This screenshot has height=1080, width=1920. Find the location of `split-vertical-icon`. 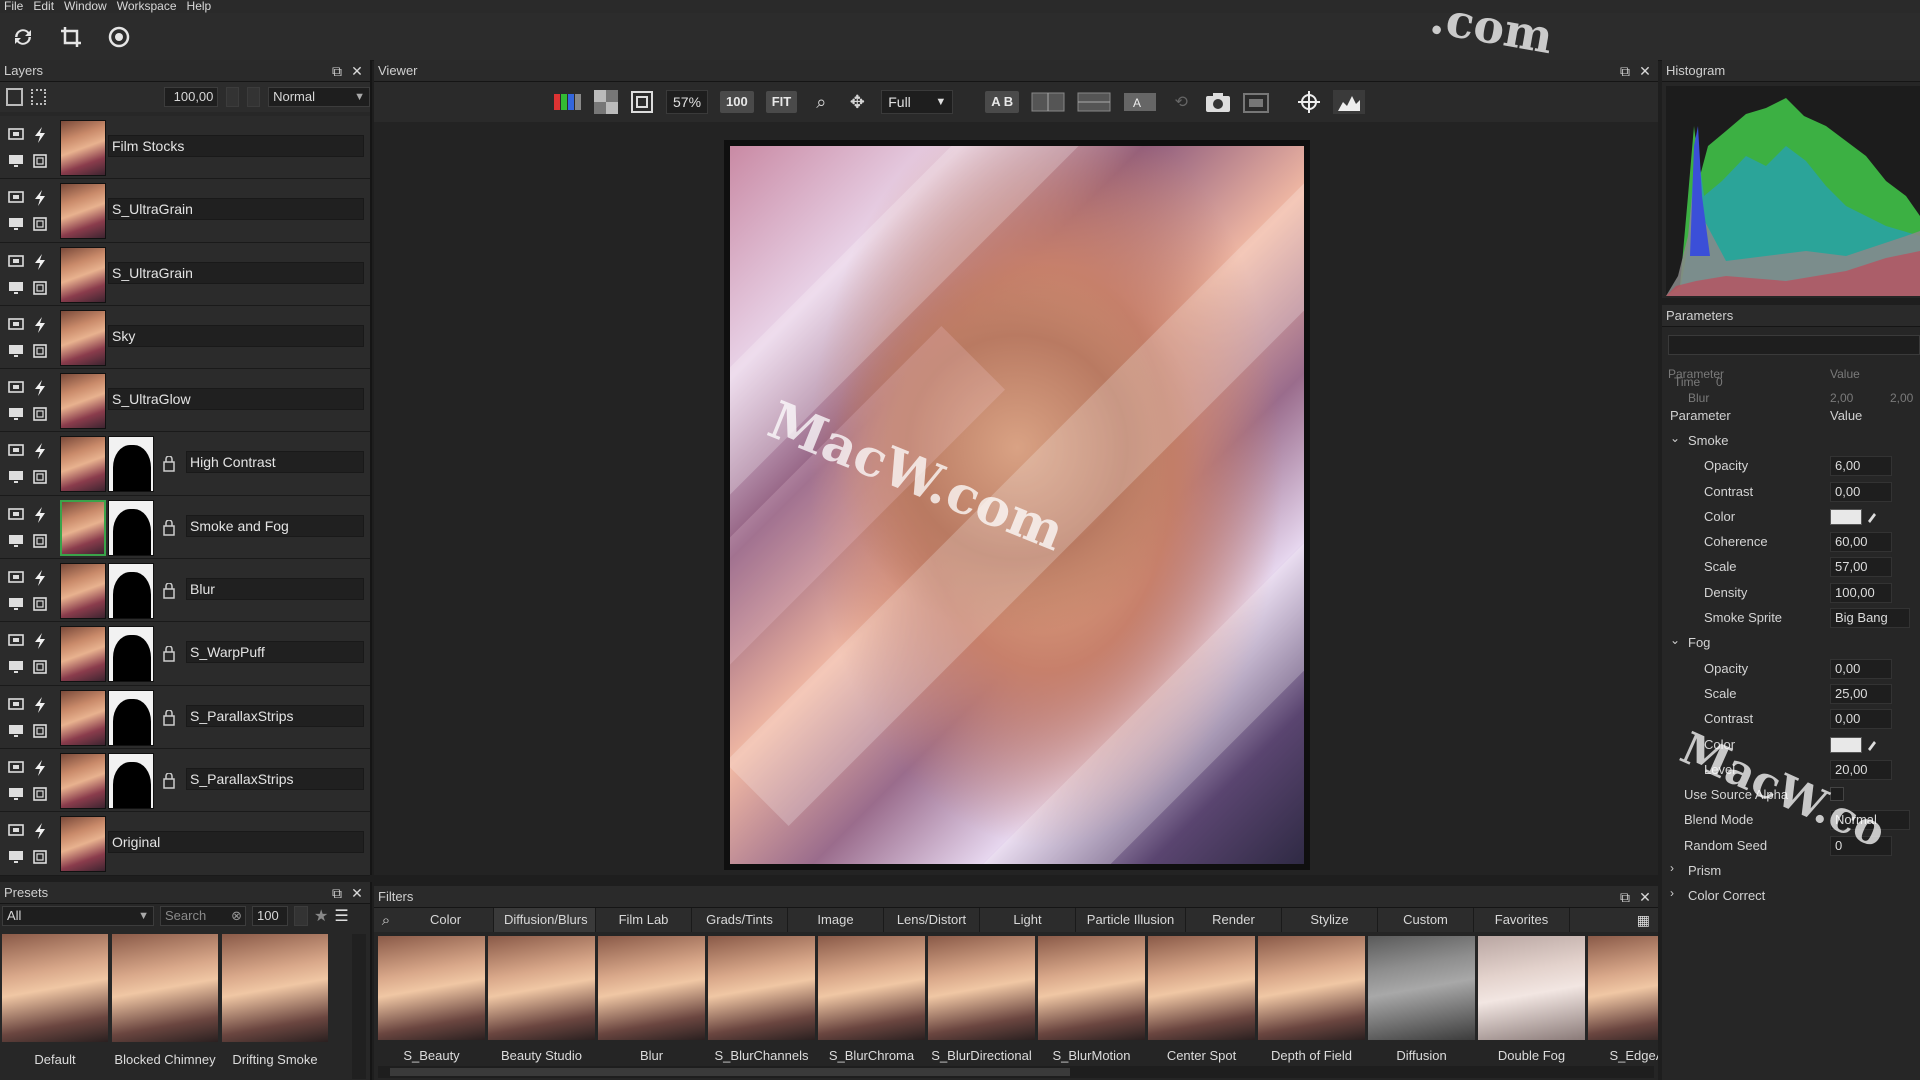

split-vertical-icon is located at coordinates (1048, 102).